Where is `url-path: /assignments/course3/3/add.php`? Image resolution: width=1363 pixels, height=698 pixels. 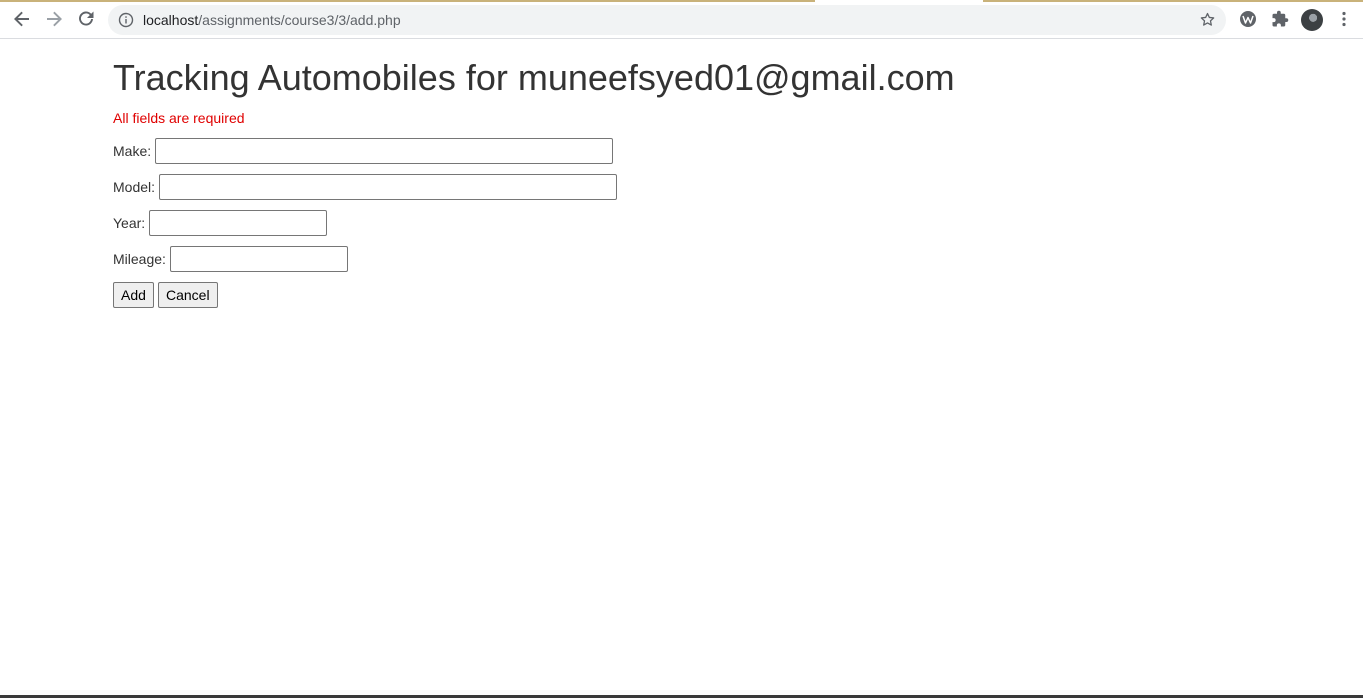
url-path: /assignments/course3/3/add.php is located at coordinates (299, 20).